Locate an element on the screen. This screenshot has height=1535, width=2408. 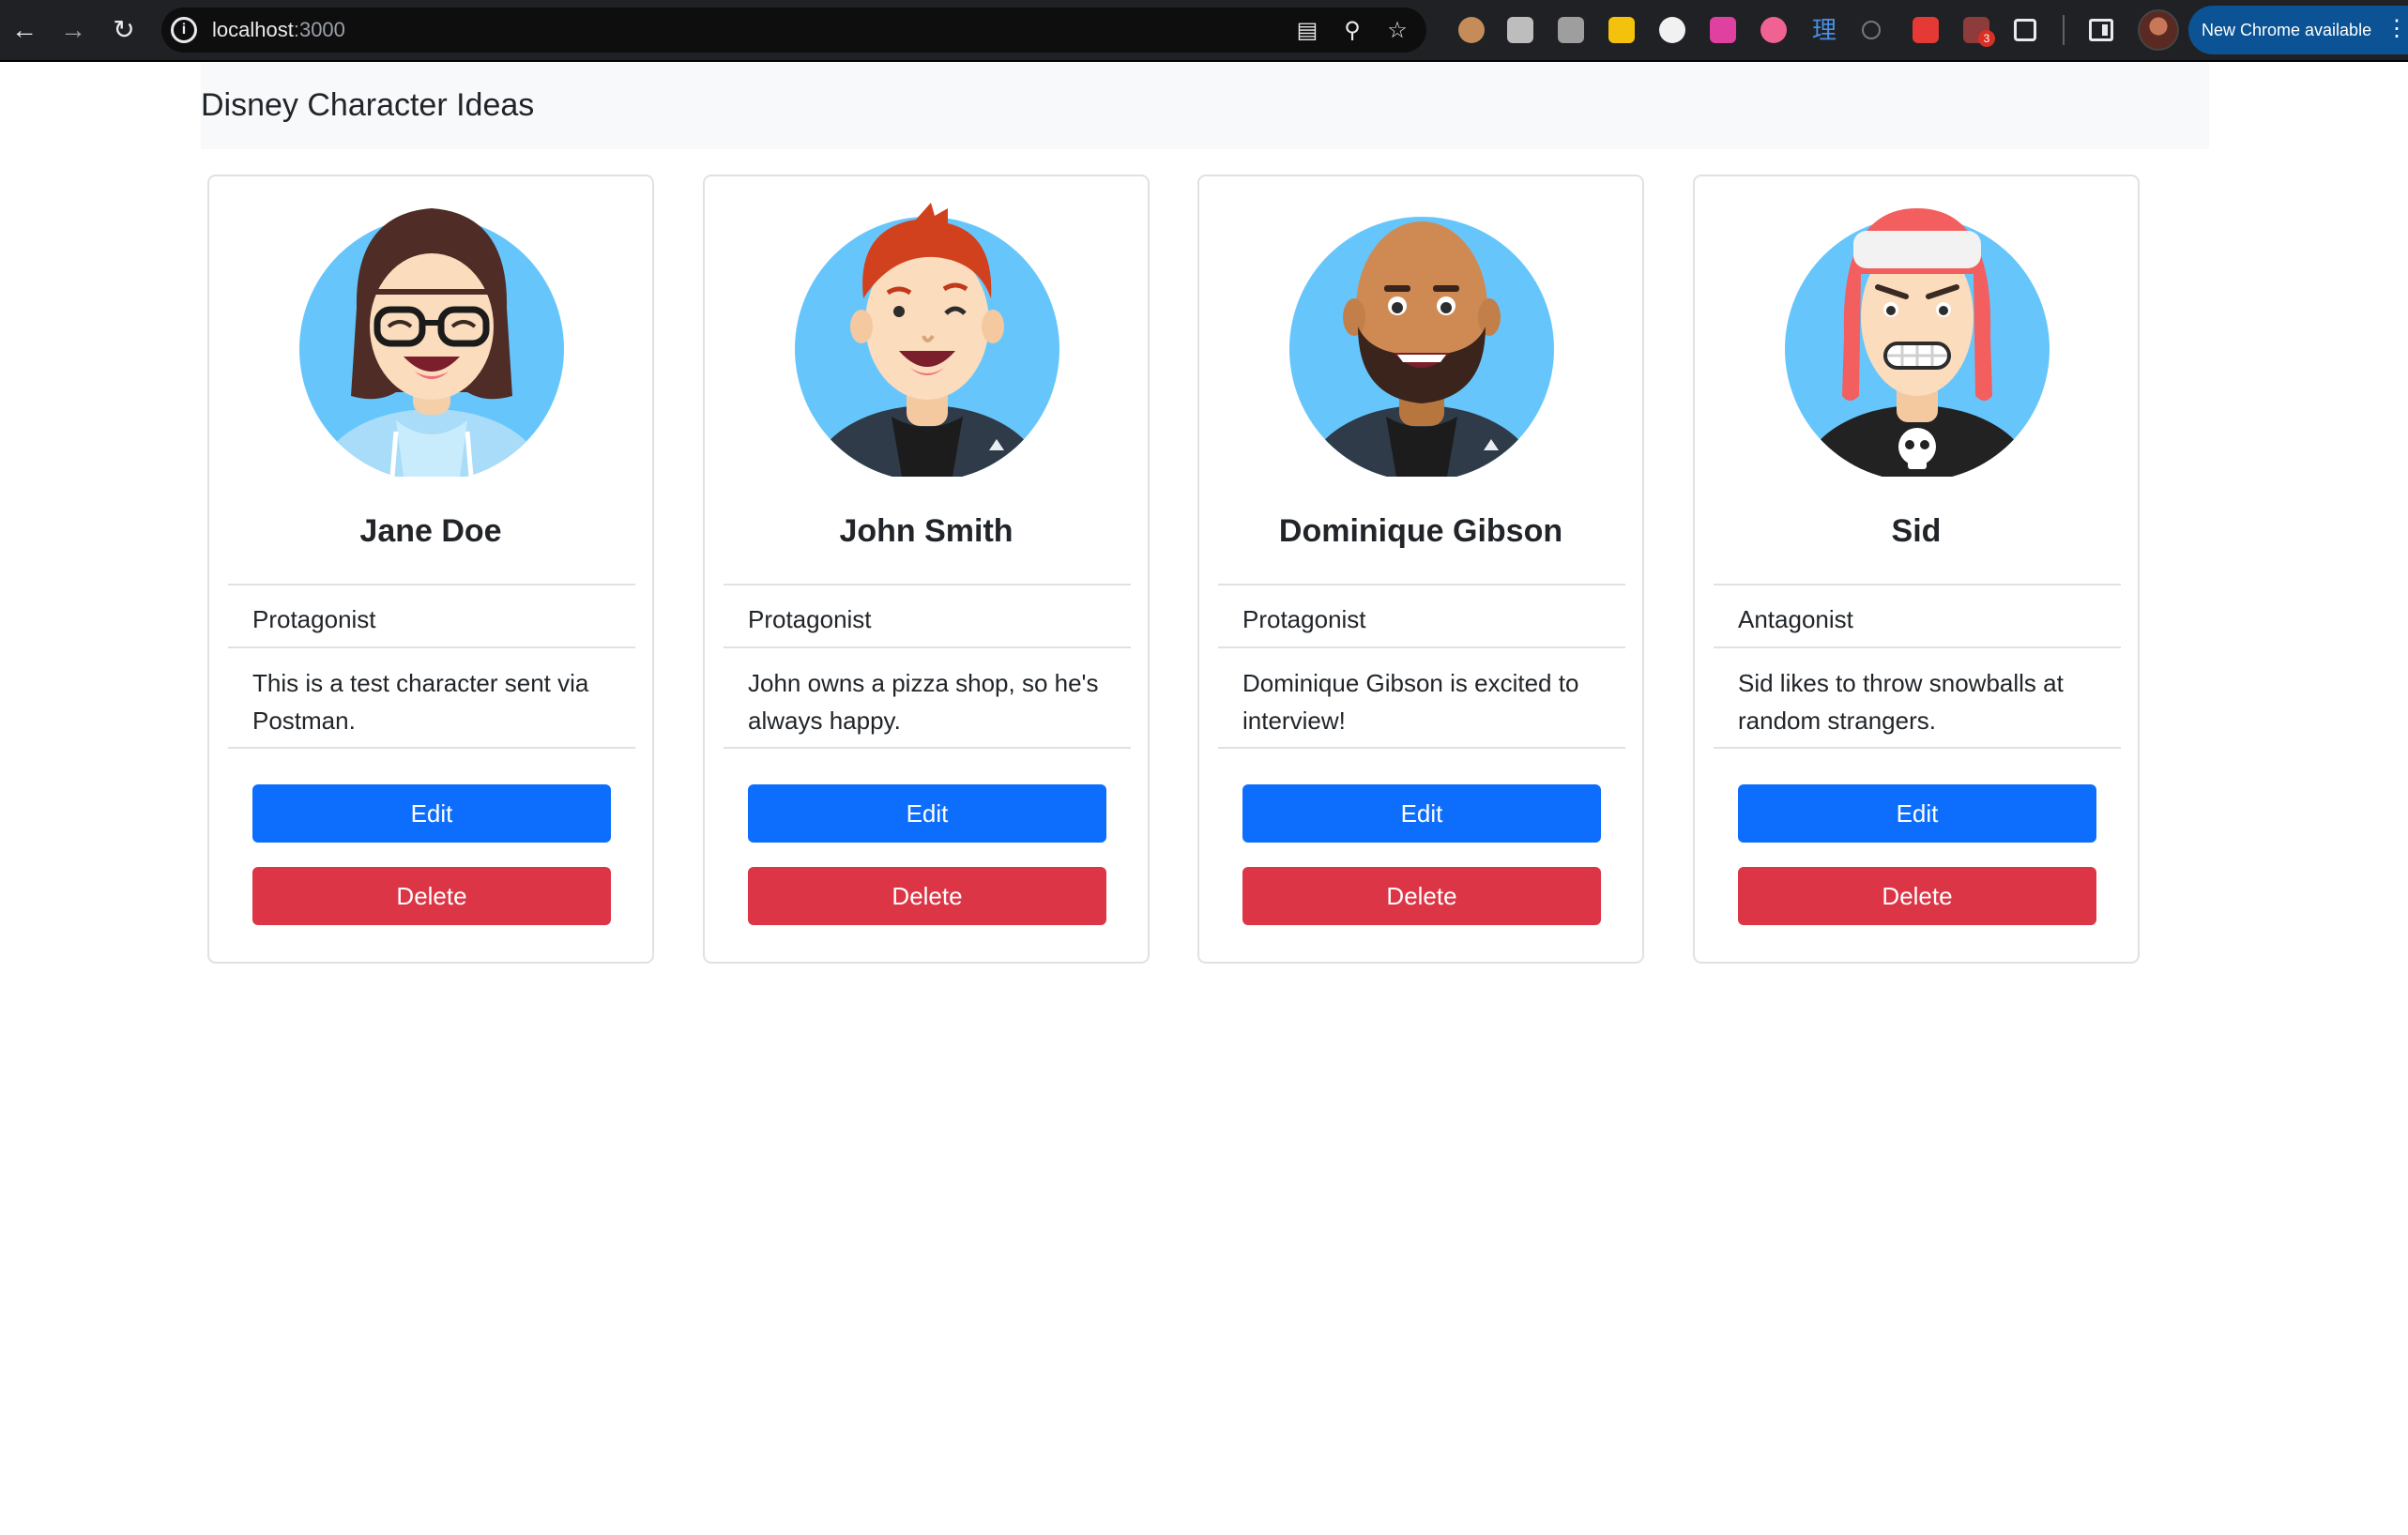
toolbar-divider is located at coordinates (2064, 30).